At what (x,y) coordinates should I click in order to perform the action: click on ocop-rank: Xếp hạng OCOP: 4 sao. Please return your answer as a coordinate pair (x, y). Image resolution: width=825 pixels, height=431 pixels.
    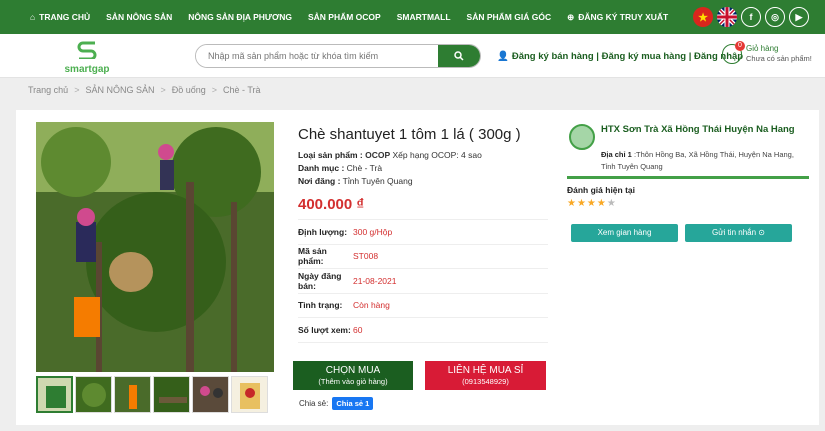
    Looking at the image, I should click on (437, 155).